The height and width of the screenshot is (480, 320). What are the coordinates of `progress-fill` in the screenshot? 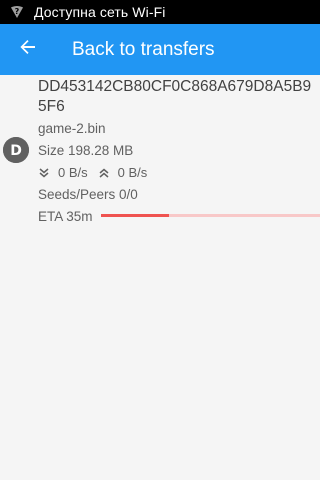 It's located at (135, 215).